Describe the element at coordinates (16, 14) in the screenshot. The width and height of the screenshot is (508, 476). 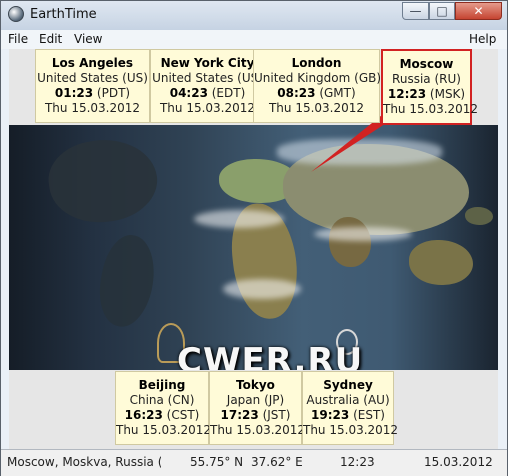
I see `globe-icon` at that location.